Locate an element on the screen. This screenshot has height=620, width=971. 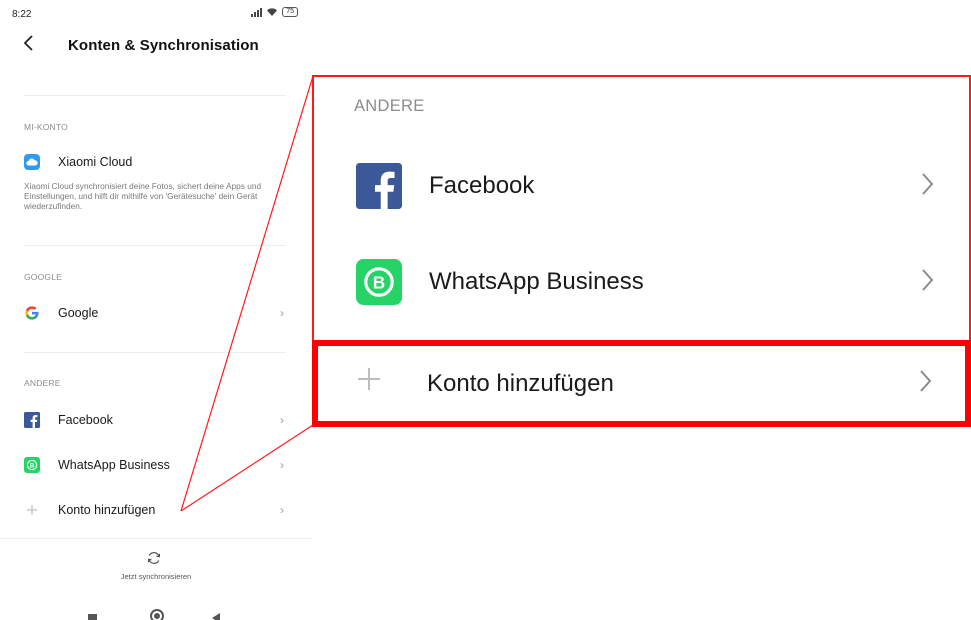
whatsapp-business-account-item: B WhatsApp Business › is located at coordinates (156, 465).